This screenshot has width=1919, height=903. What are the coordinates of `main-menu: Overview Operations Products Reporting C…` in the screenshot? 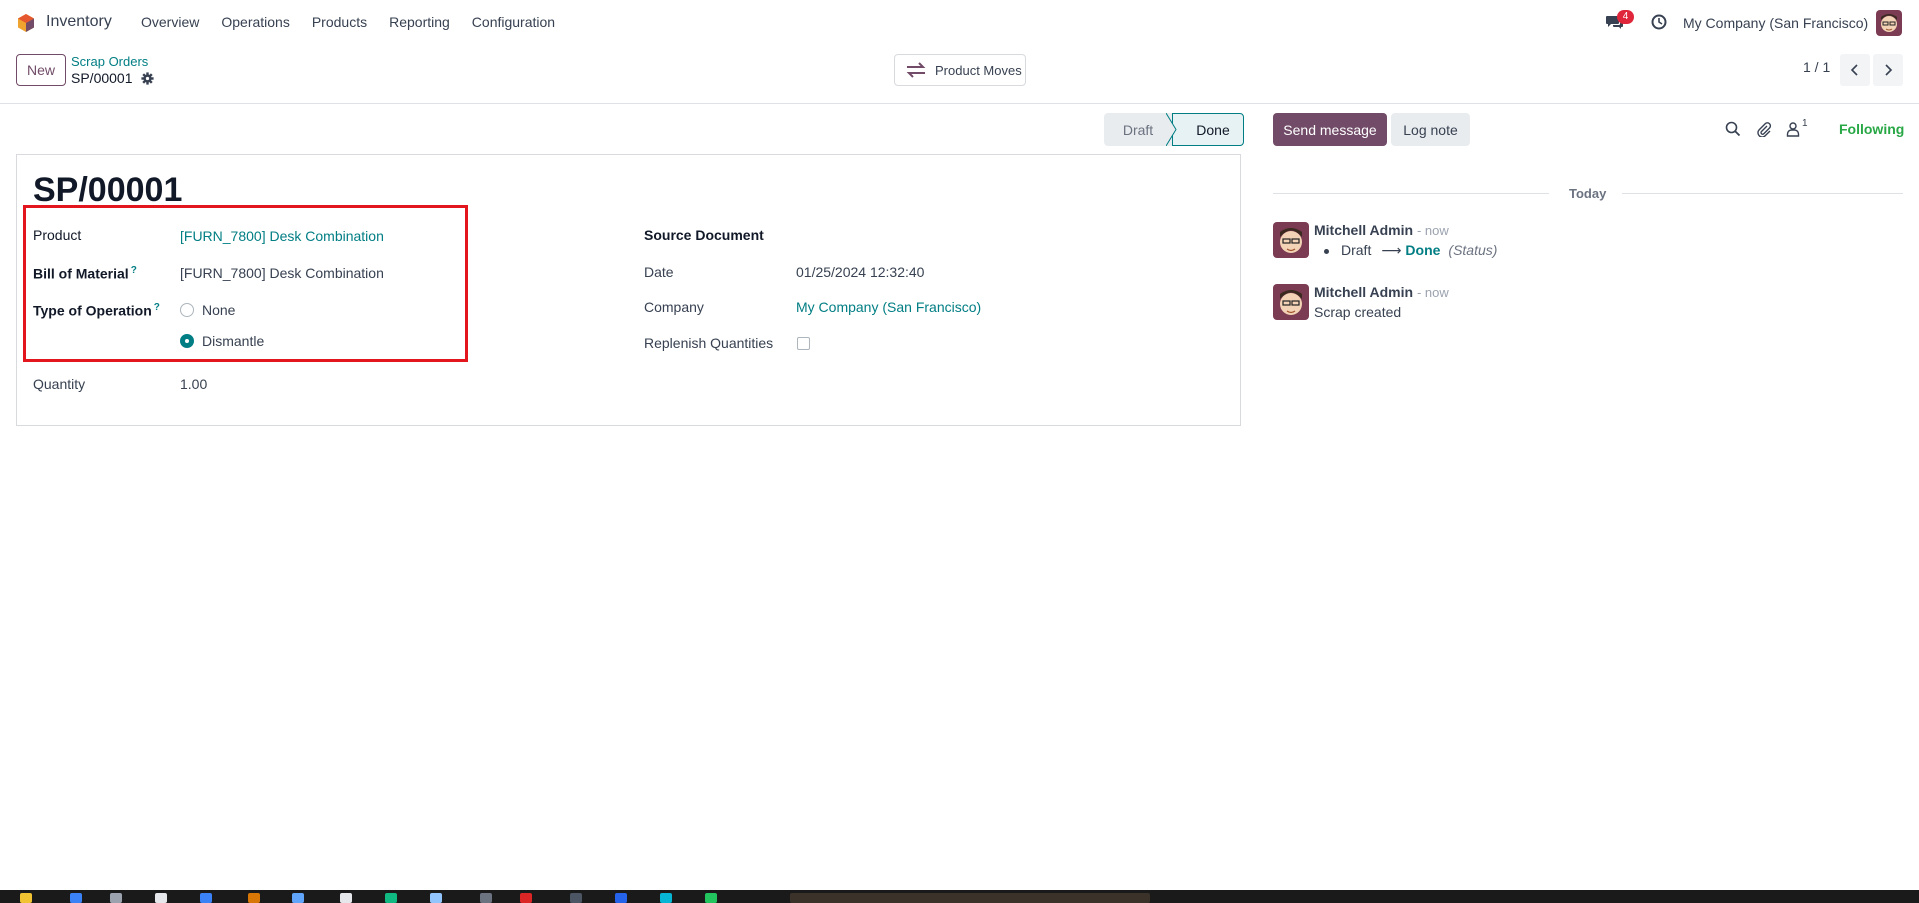 It's located at (359, 22).